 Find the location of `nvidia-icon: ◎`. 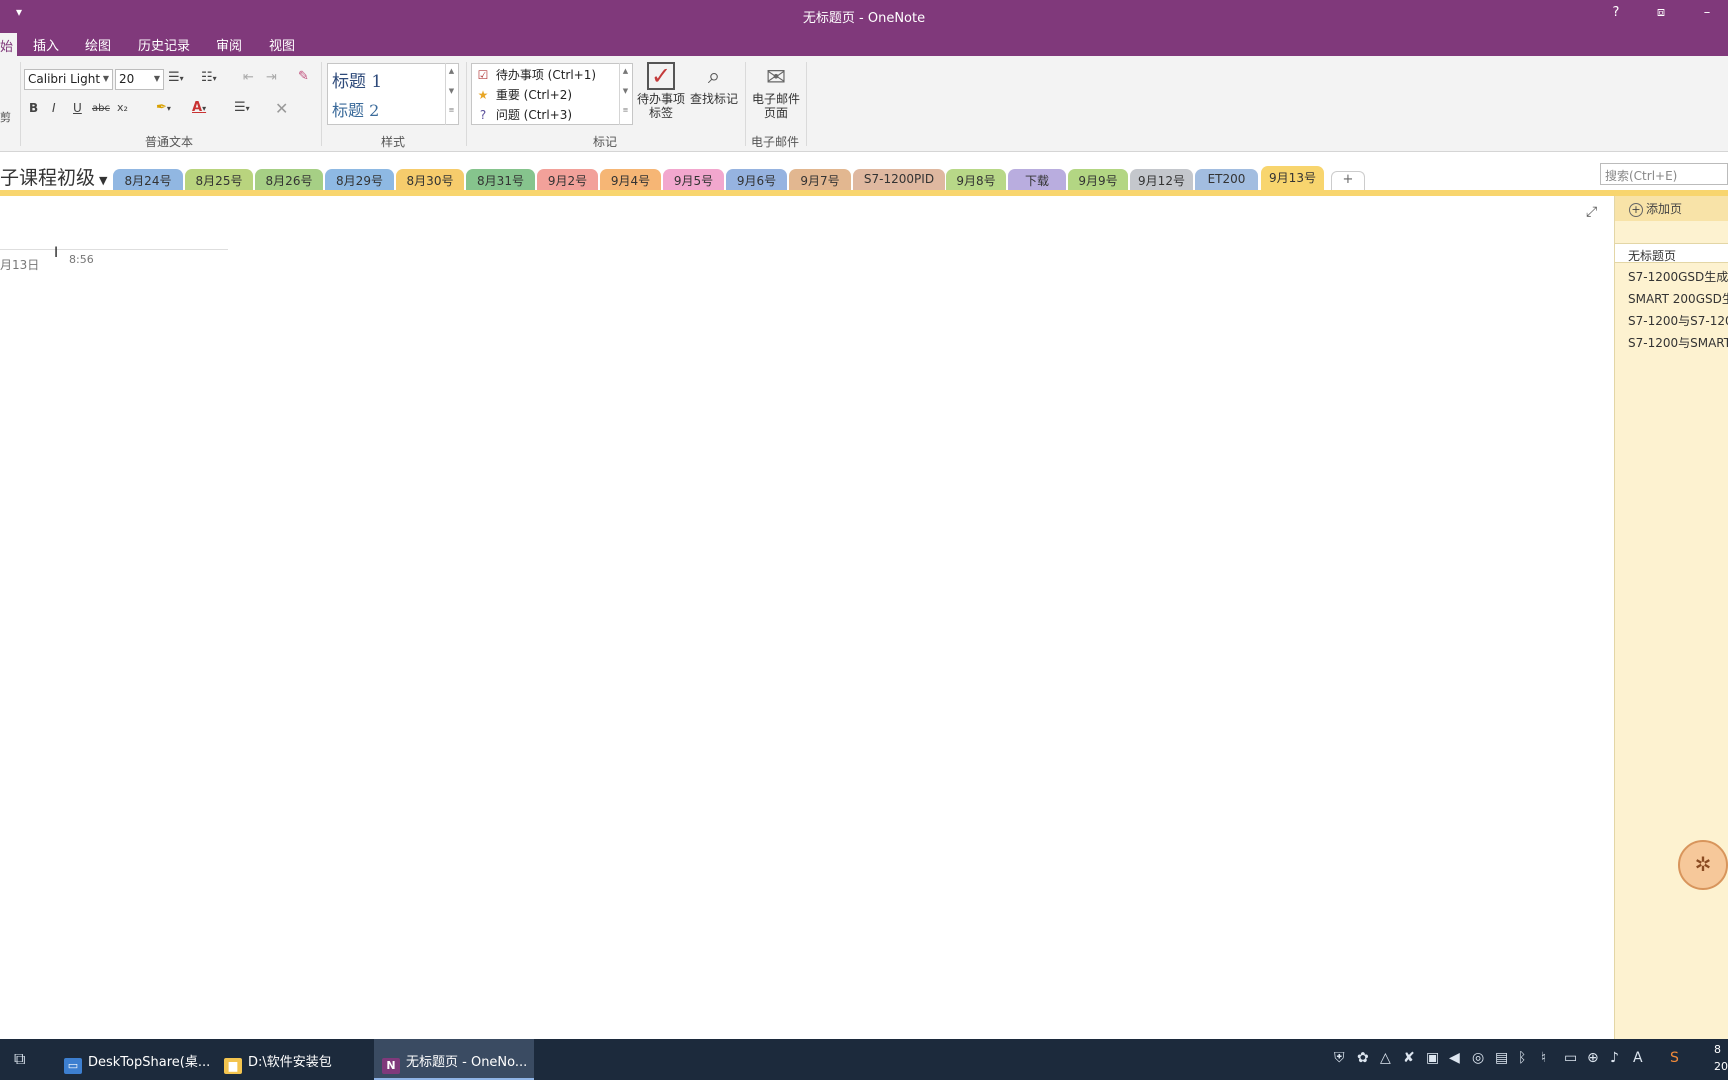

nvidia-icon: ◎ is located at coordinates (1478, 1058).